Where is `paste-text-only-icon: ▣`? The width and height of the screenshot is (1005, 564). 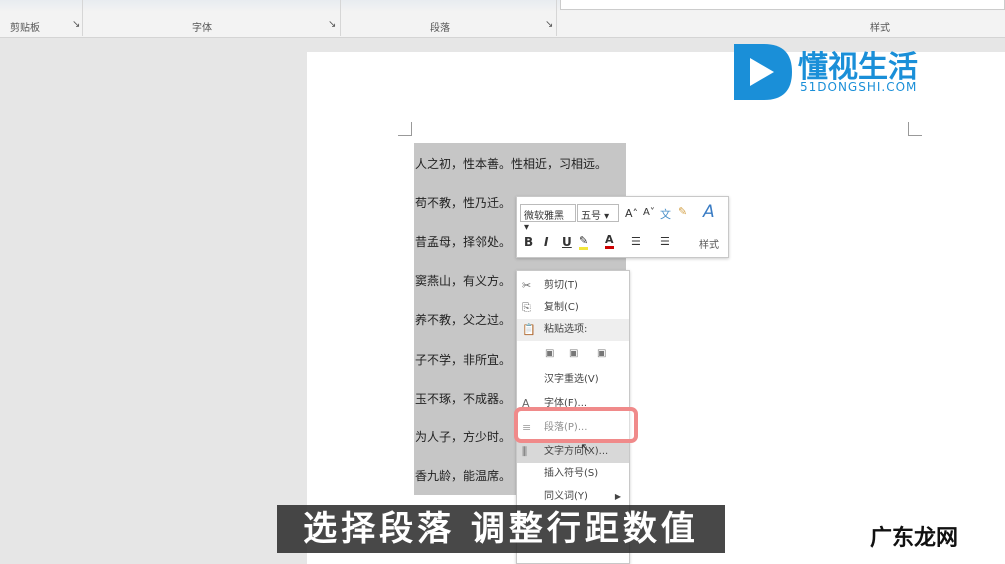 paste-text-only-icon: ▣ is located at coordinates (601, 354).